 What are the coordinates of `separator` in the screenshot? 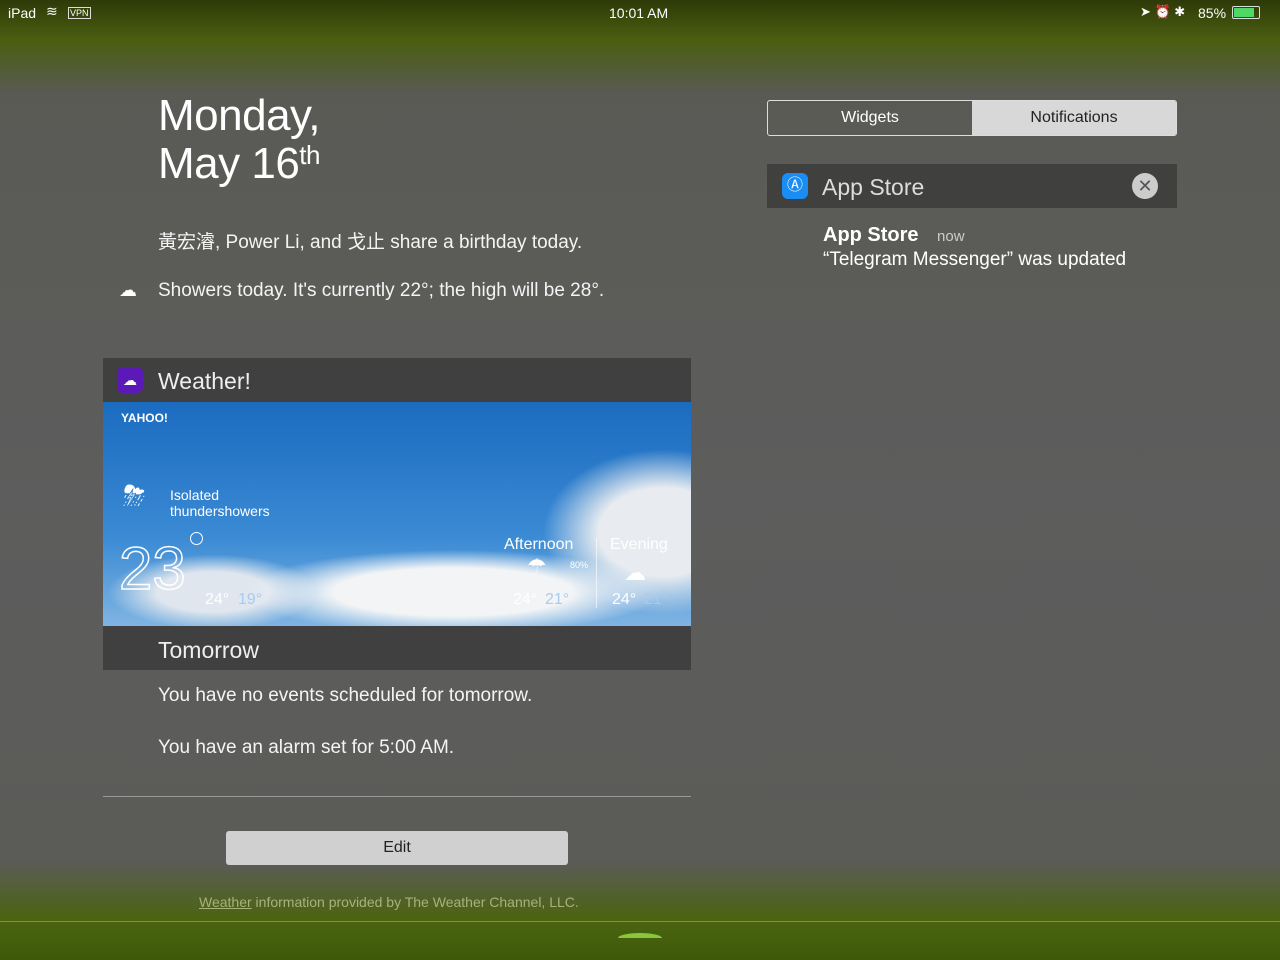 It's located at (397, 796).